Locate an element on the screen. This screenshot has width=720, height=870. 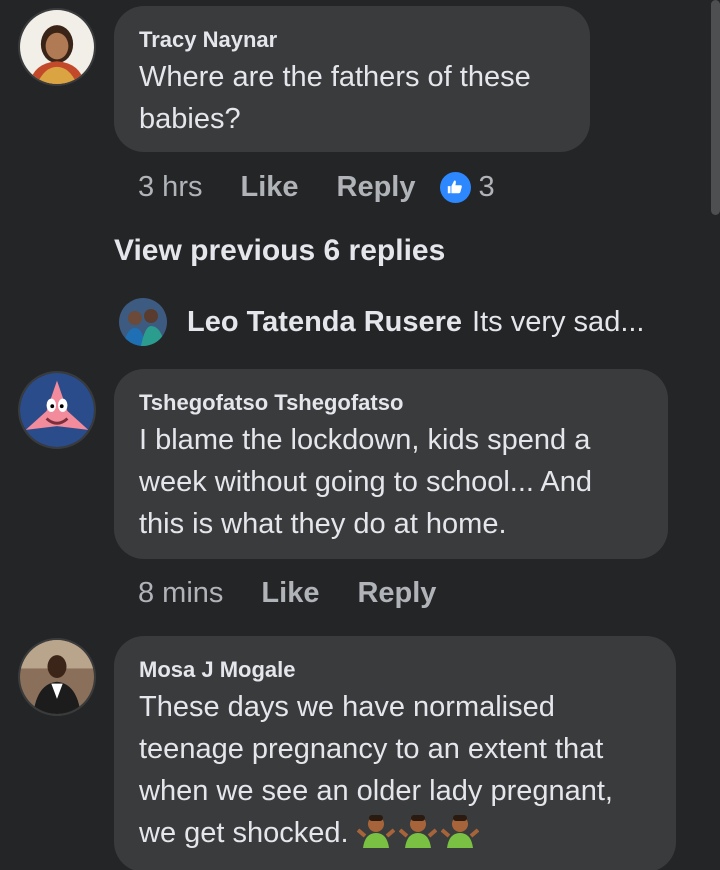
woman-portrait-avatar is located at coordinates (57, 47).